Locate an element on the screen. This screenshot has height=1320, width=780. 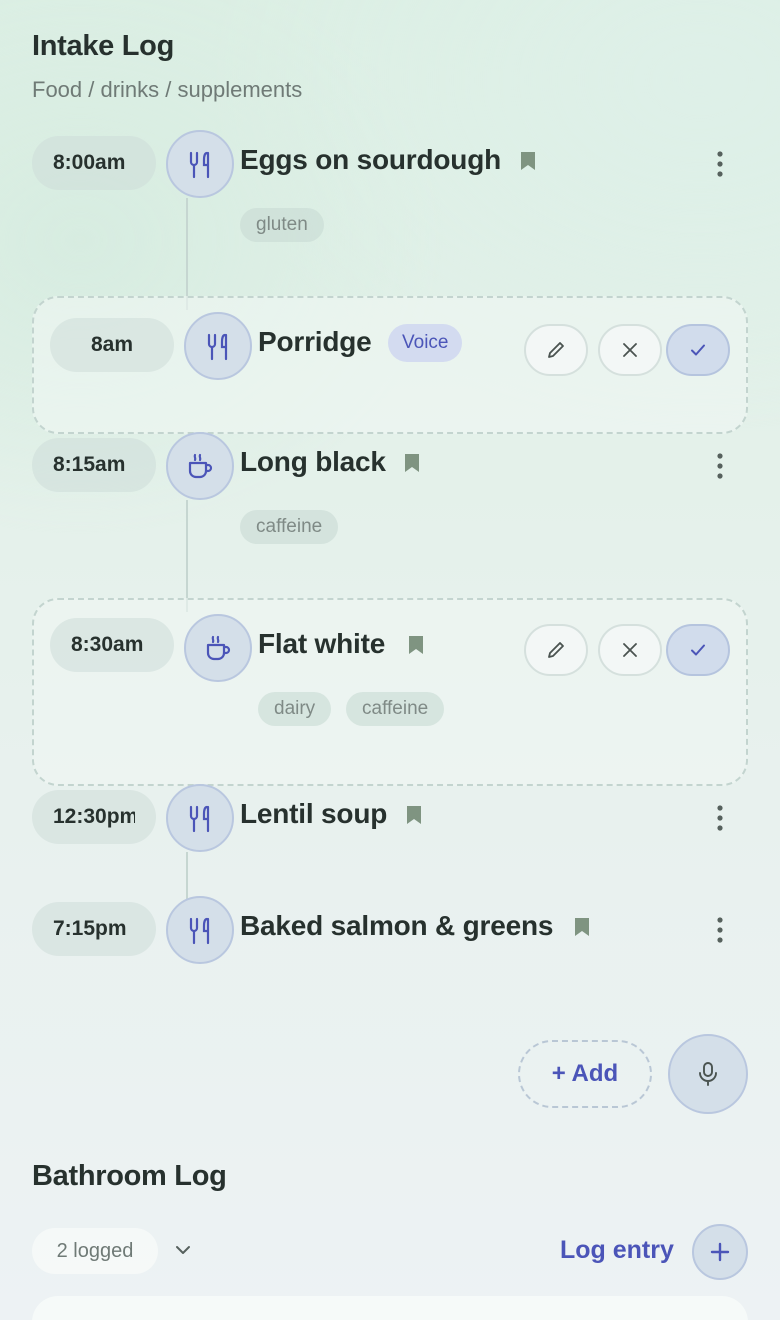
plus-icon is located at coordinates (720, 1252).